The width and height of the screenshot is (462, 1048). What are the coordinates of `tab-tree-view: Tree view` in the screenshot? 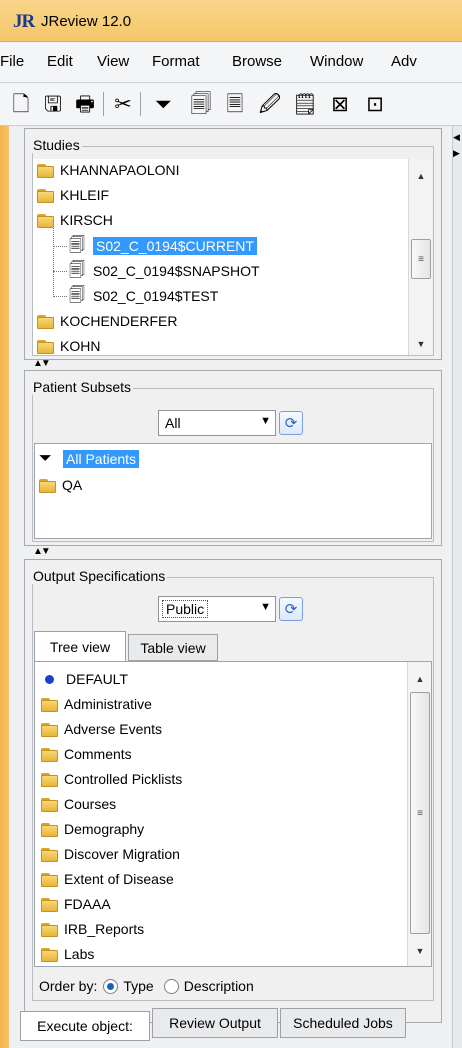 It's located at (80, 646).